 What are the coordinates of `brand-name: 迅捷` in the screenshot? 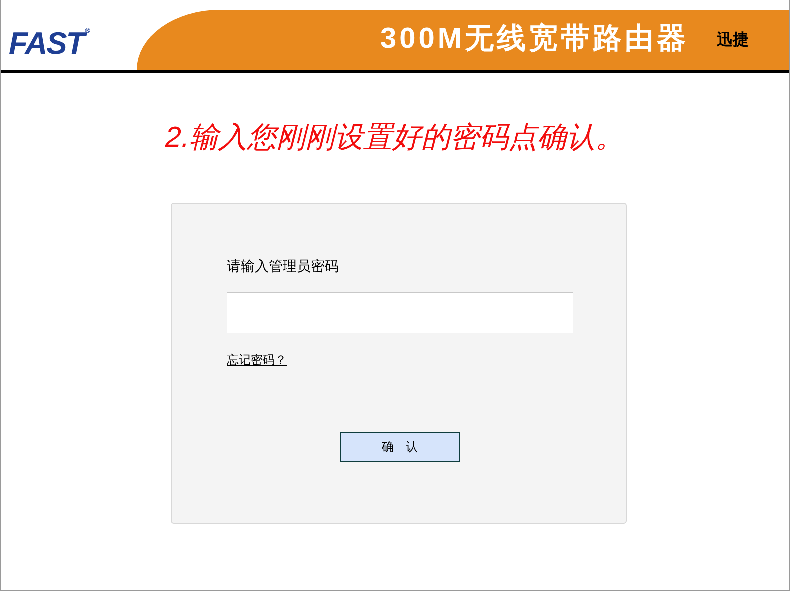 It's located at (733, 40).